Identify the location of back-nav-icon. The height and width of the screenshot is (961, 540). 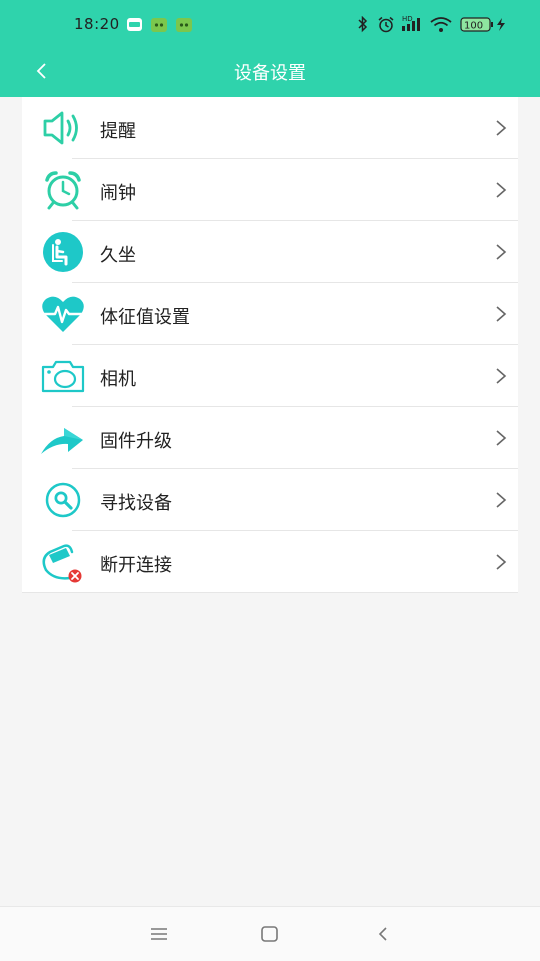
(384, 934).